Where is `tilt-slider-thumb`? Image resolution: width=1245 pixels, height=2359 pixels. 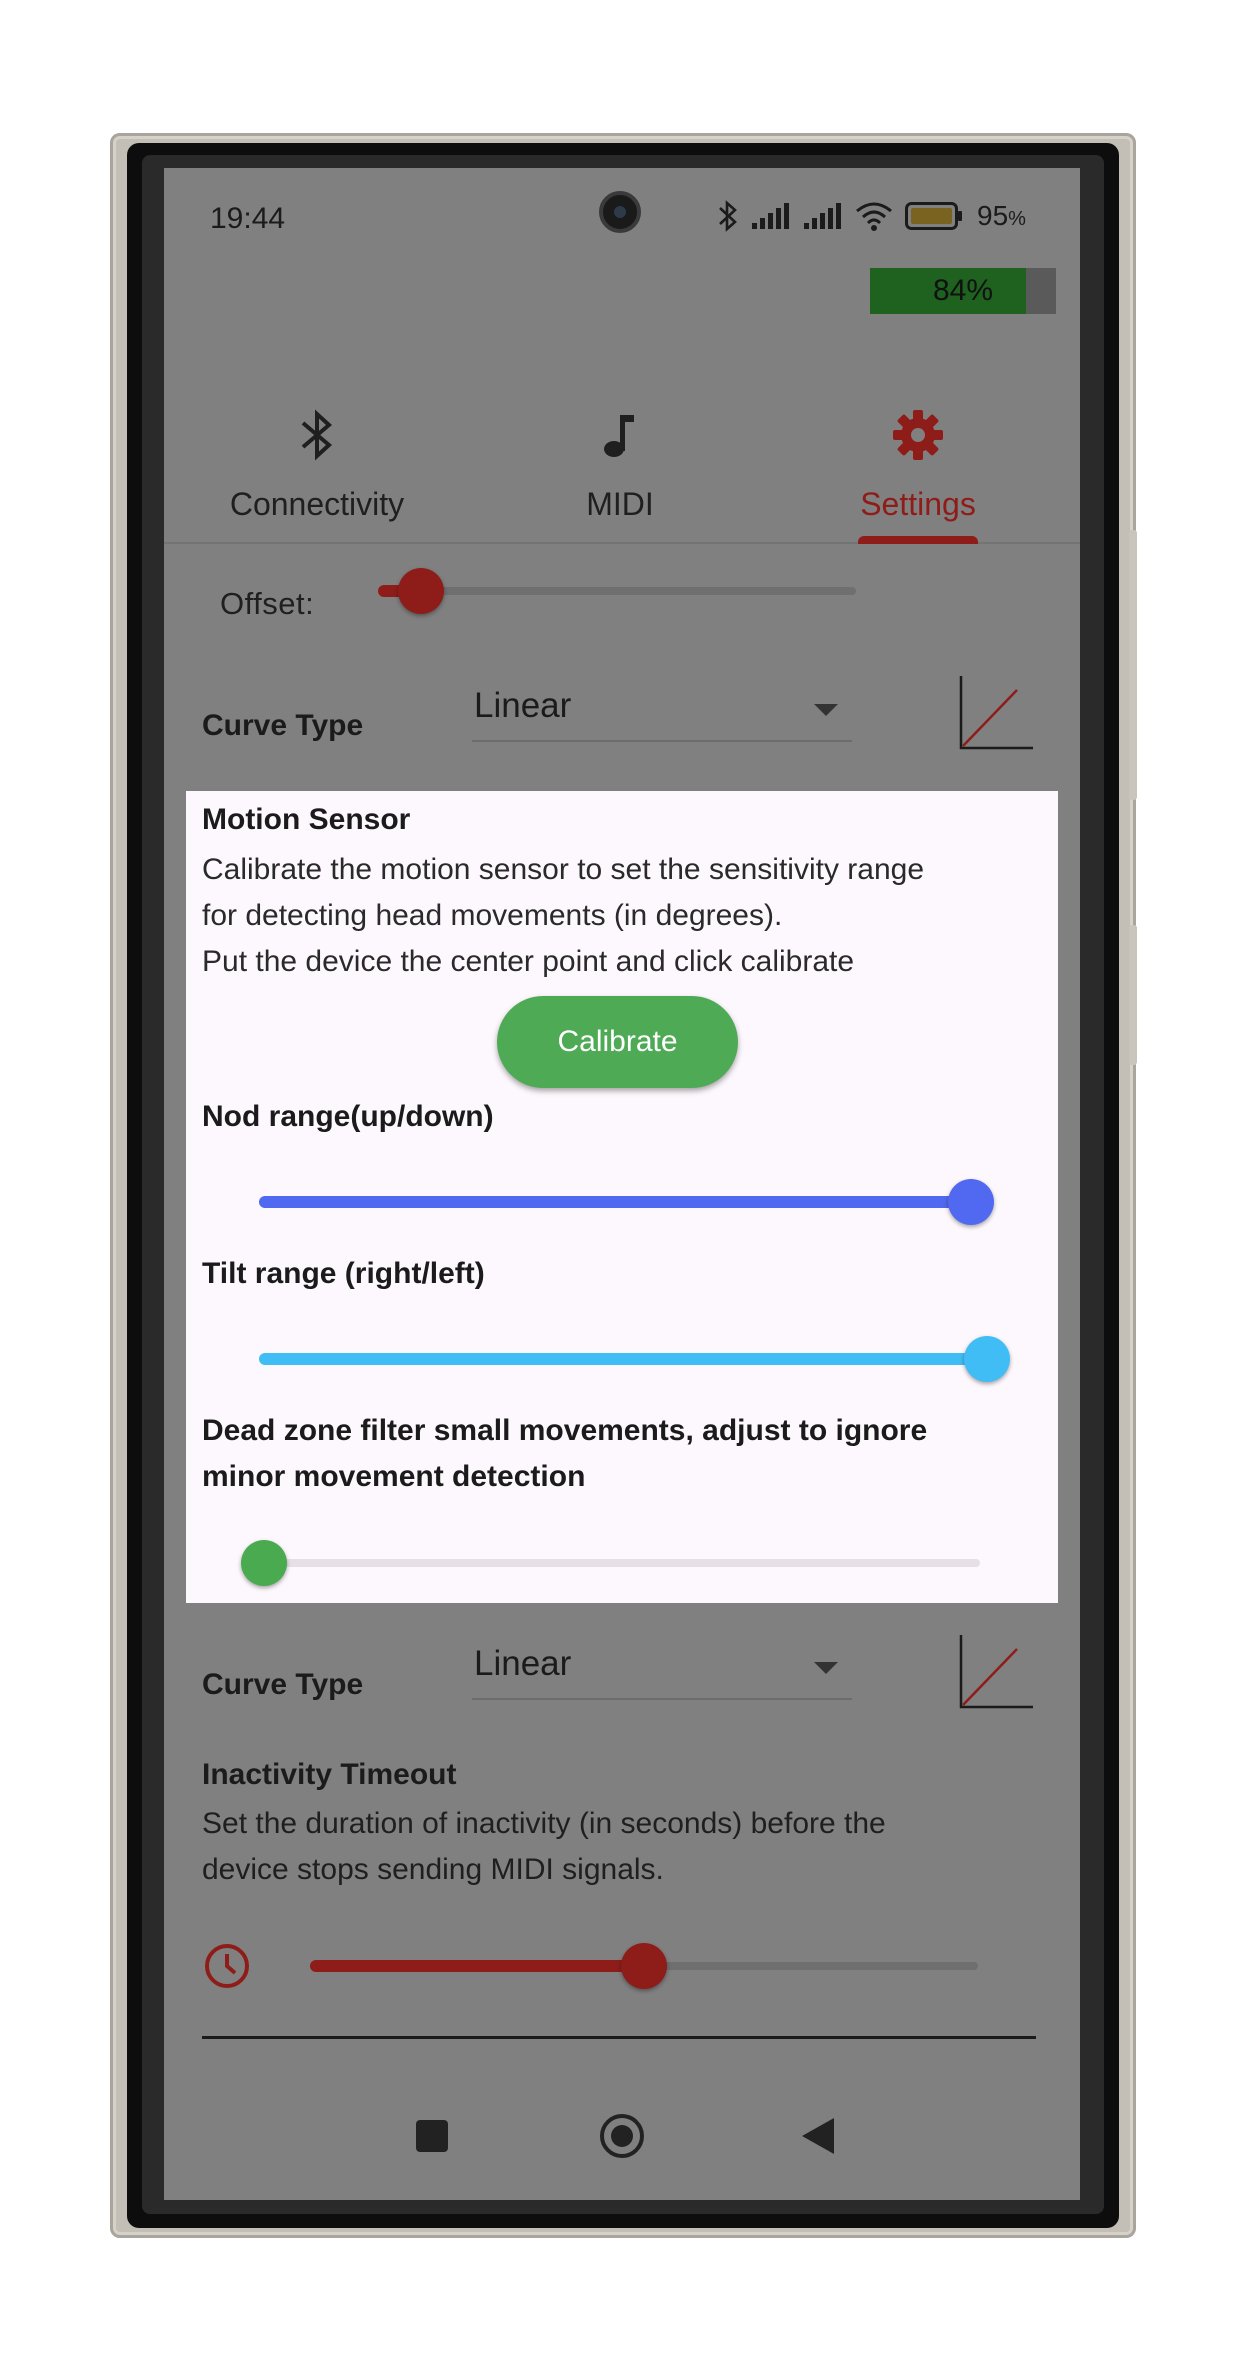 tilt-slider-thumb is located at coordinates (987, 1359).